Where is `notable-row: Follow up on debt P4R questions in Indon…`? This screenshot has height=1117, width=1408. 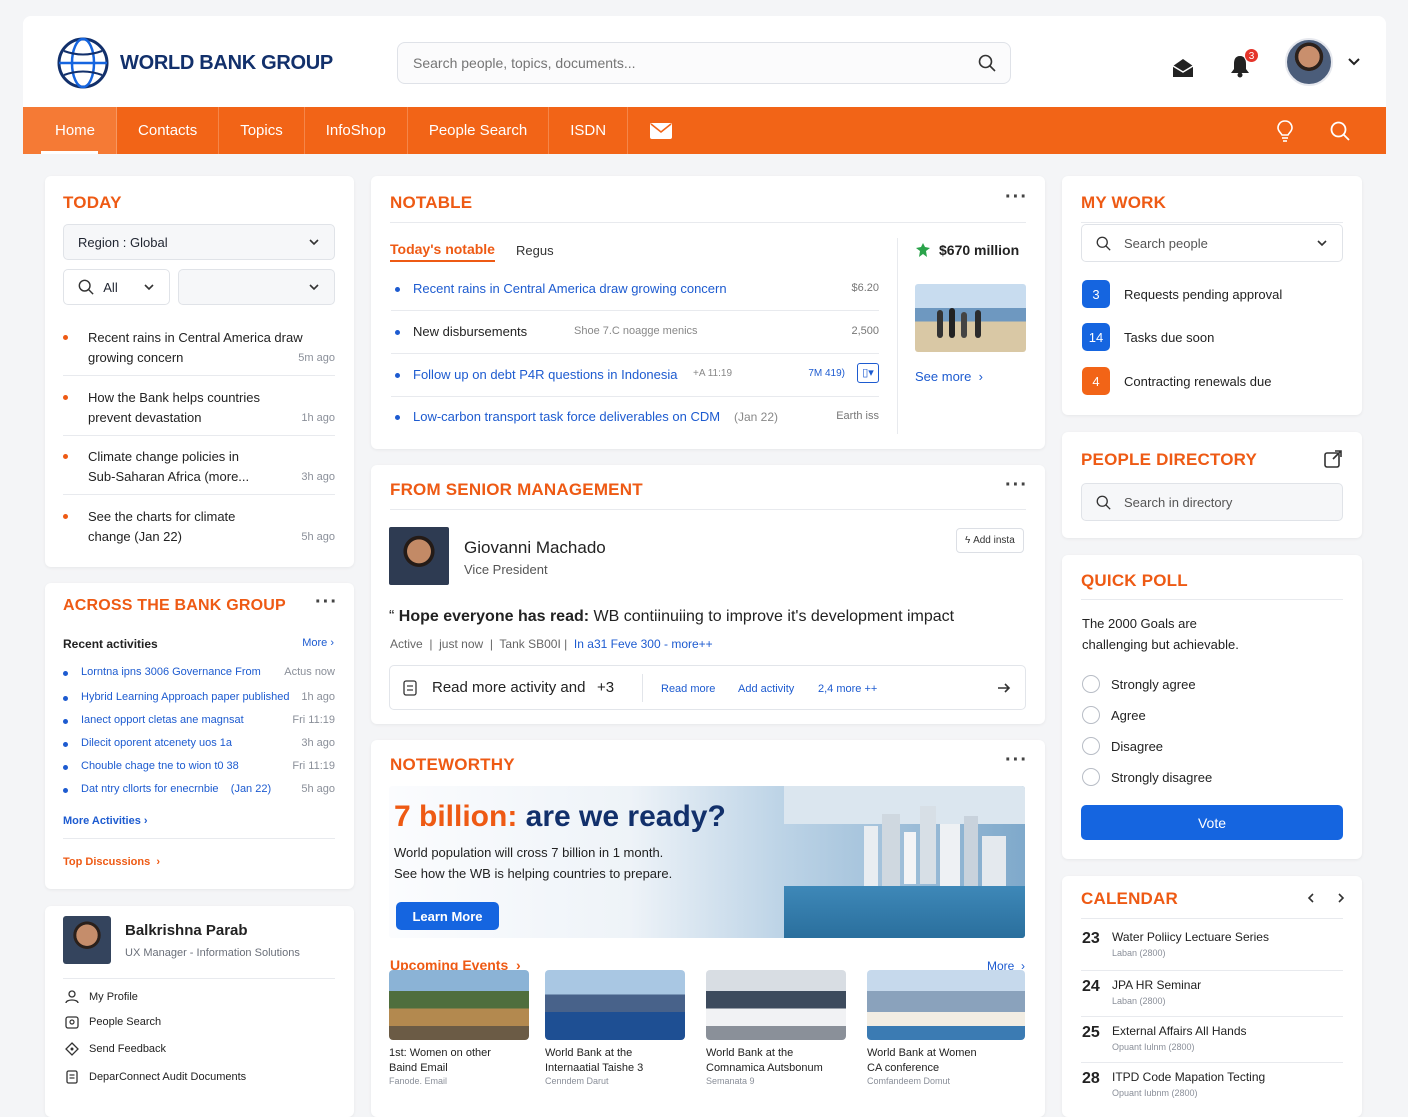
notable-row: Follow up on debt P4R questions in Indon… is located at coordinates (635, 375).